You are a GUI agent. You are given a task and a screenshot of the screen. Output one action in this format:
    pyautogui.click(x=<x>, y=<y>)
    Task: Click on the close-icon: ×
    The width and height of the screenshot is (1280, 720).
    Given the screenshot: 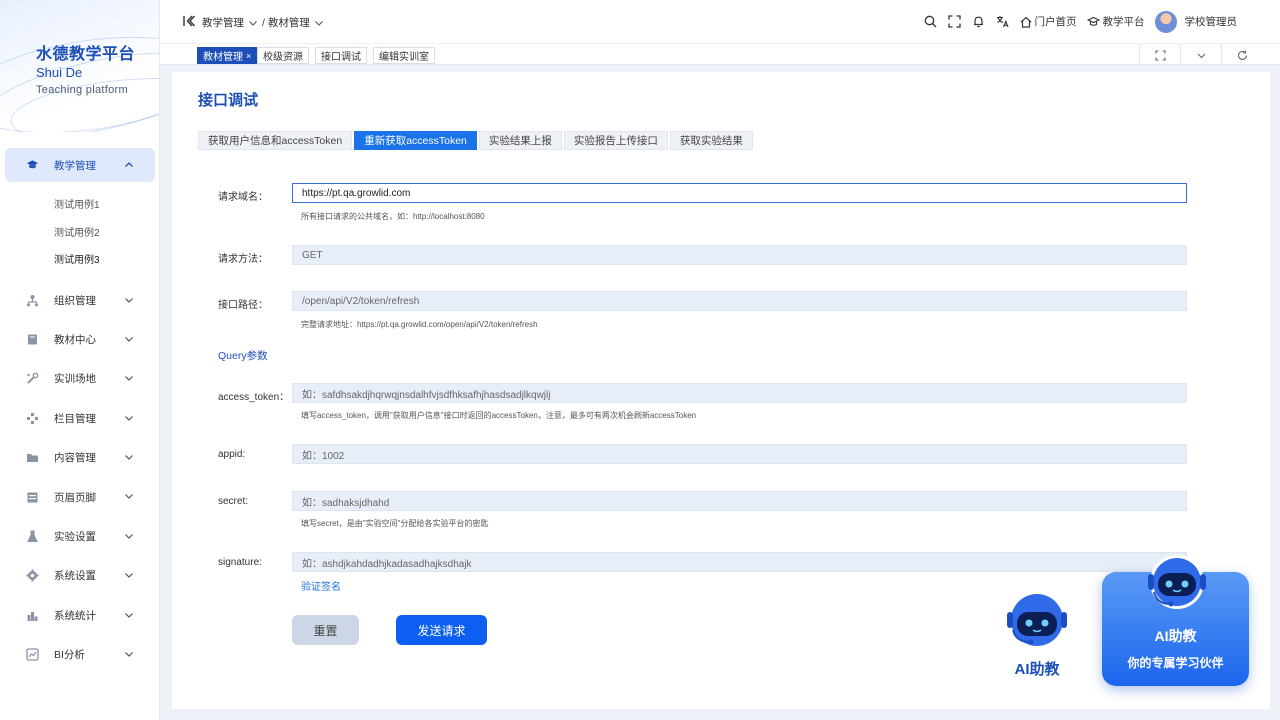 What is the action you would take?
    pyautogui.click(x=248, y=56)
    